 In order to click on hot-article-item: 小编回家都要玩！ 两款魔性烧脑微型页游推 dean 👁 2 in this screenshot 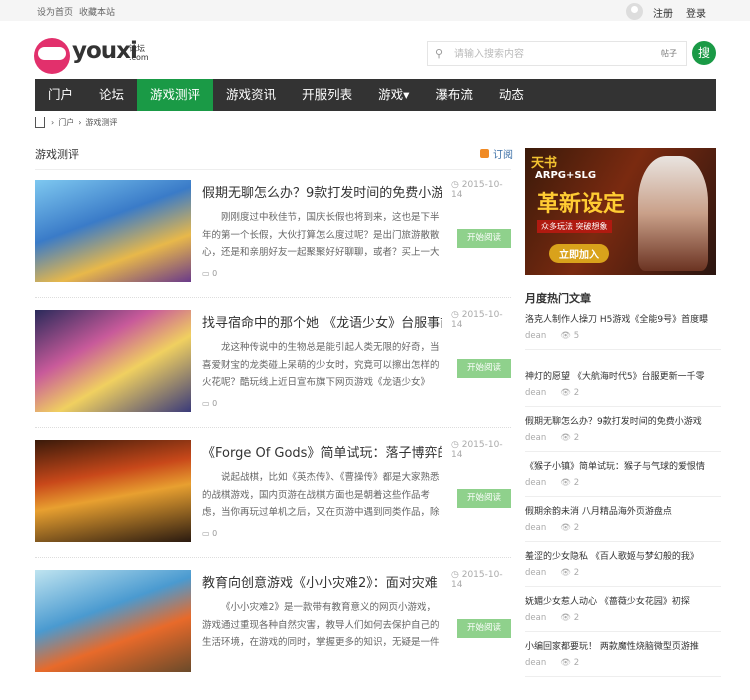, I will do `click(623, 658)`.